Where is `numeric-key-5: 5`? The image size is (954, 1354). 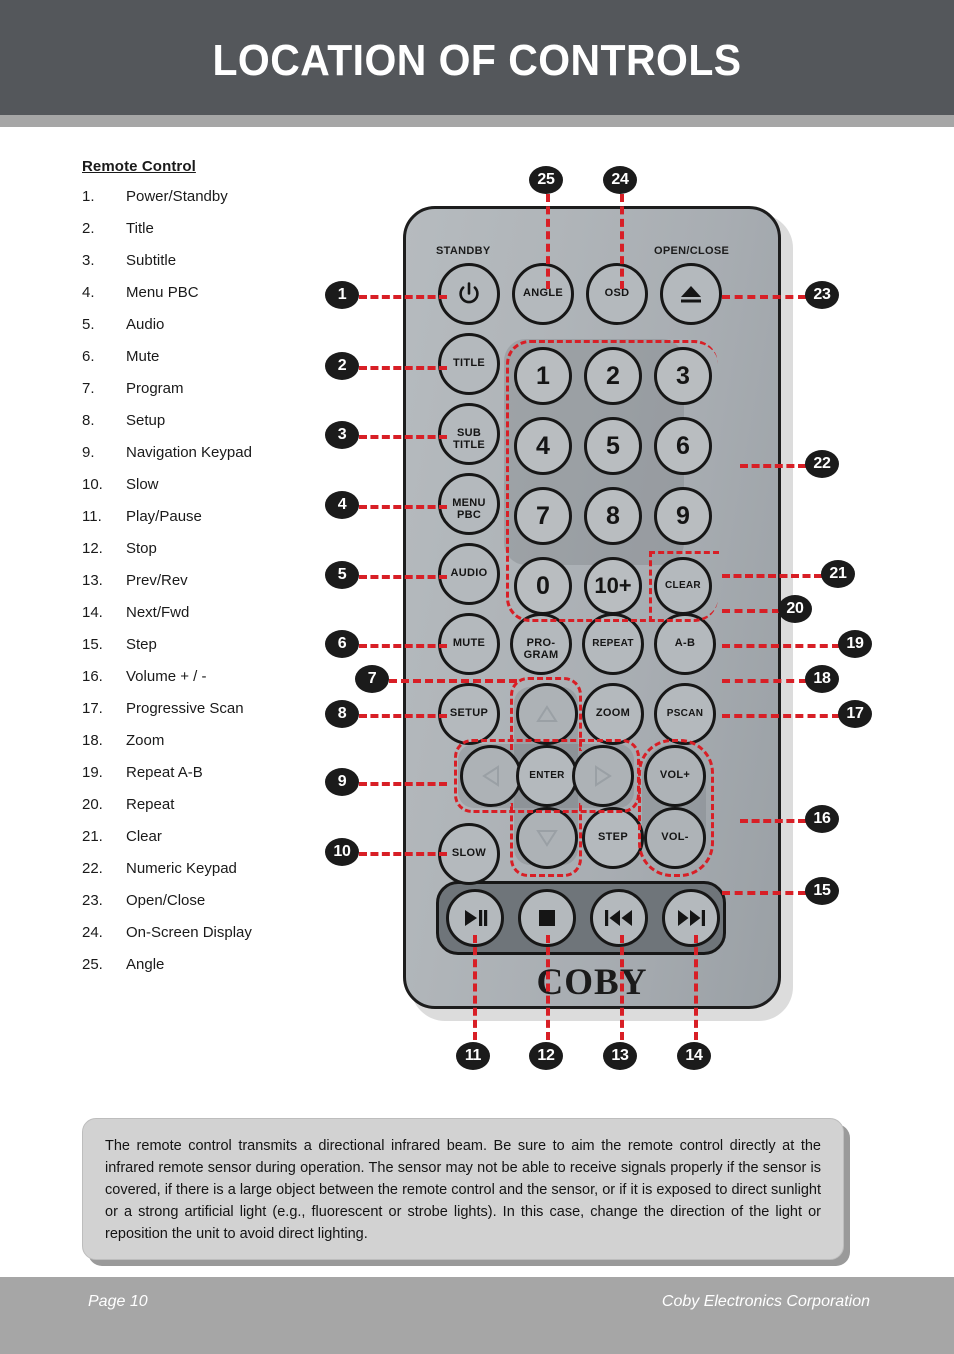
numeric-key-5: 5 is located at coordinates (613, 446).